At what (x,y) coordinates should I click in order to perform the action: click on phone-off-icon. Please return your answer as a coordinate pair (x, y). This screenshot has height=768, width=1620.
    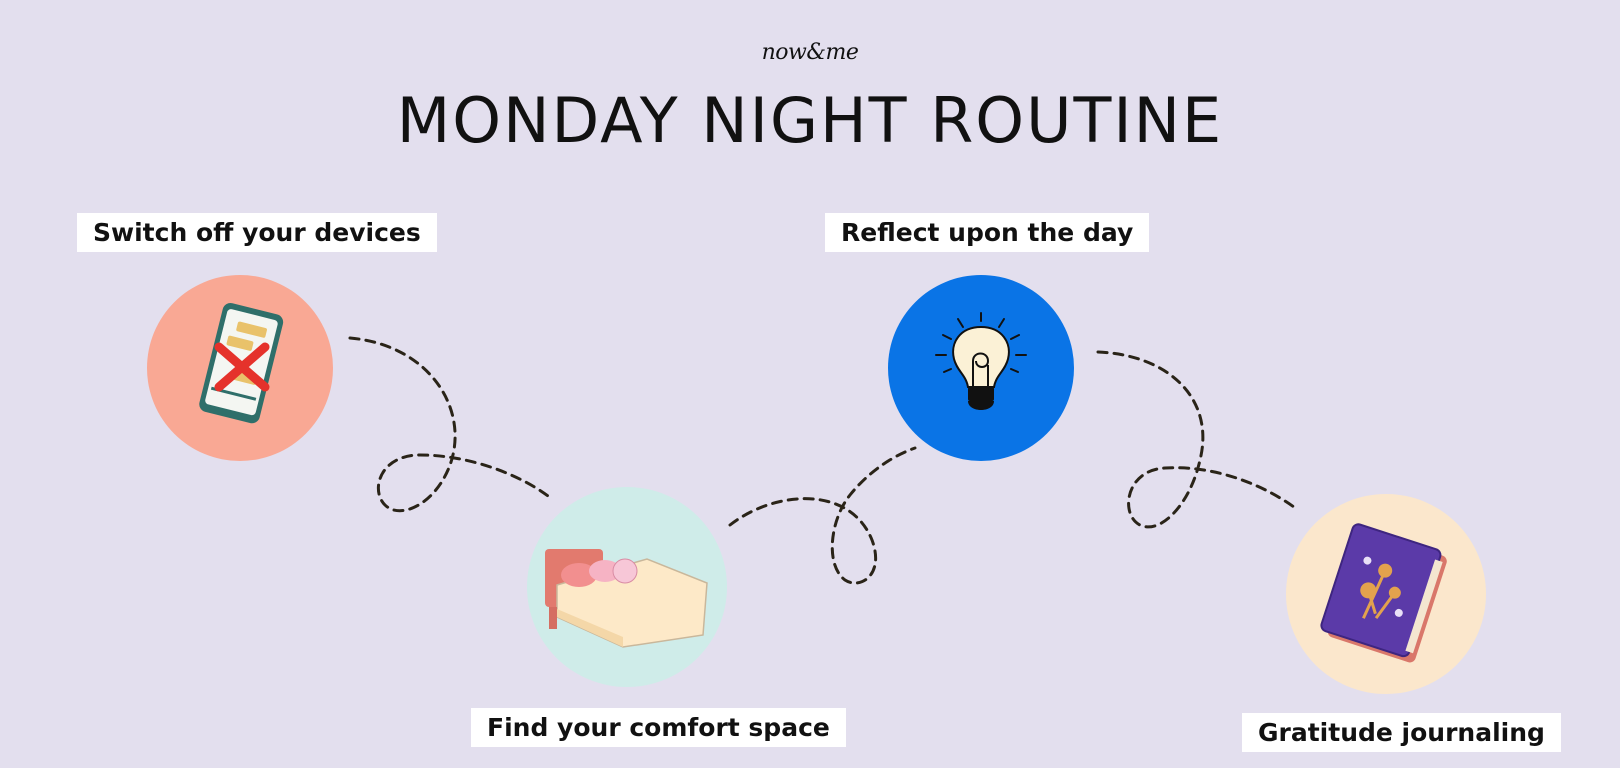
    Looking at the image, I should click on (241, 363).